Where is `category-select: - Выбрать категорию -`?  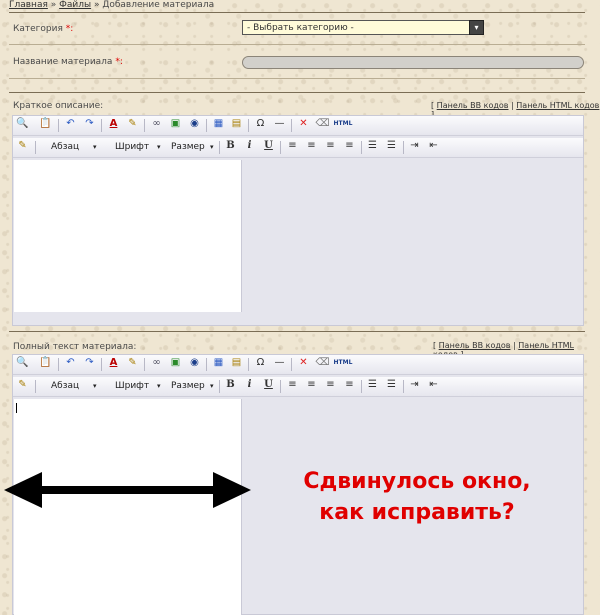
category-select: - Выбрать категорию - is located at coordinates (363, 27).